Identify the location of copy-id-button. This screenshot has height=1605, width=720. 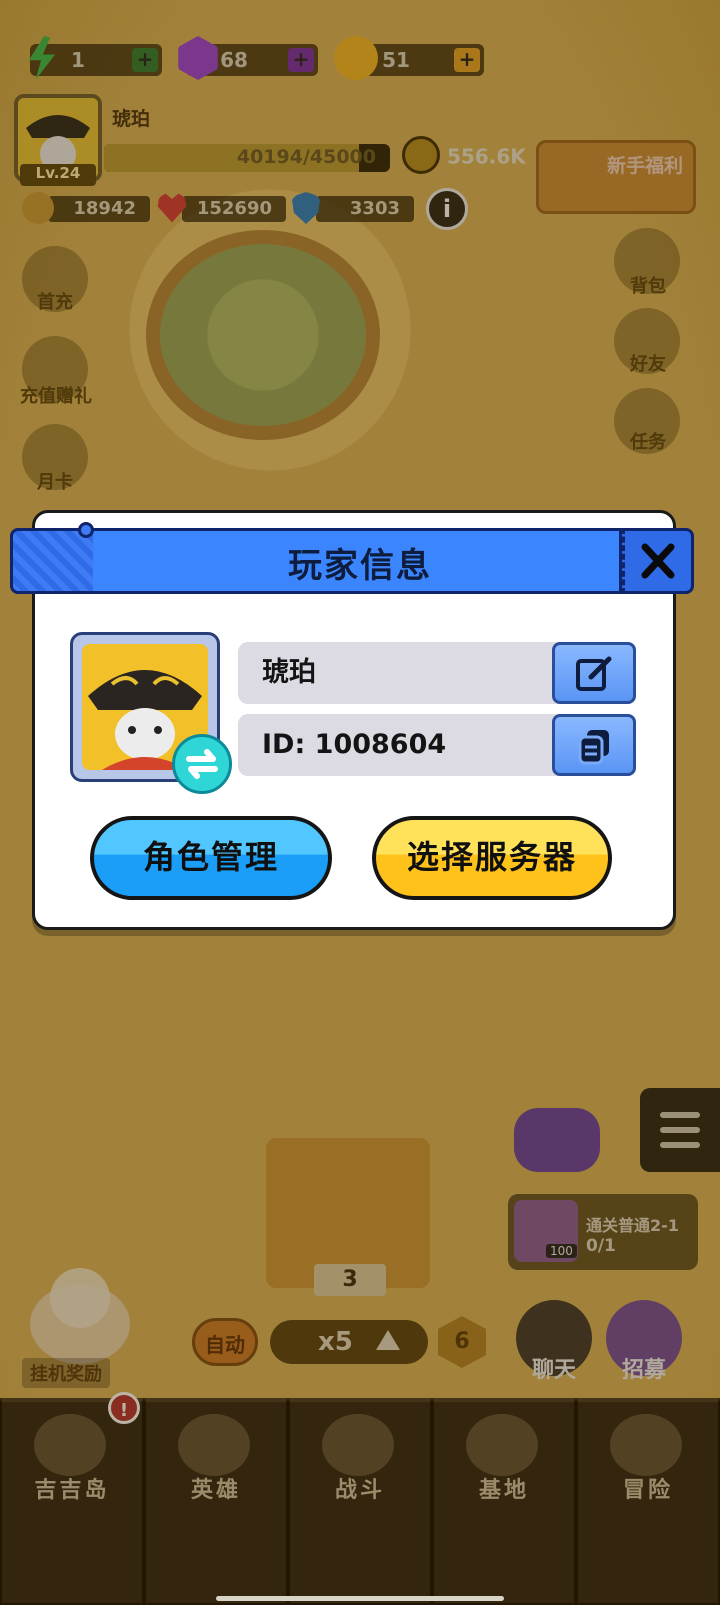
(594, 745).